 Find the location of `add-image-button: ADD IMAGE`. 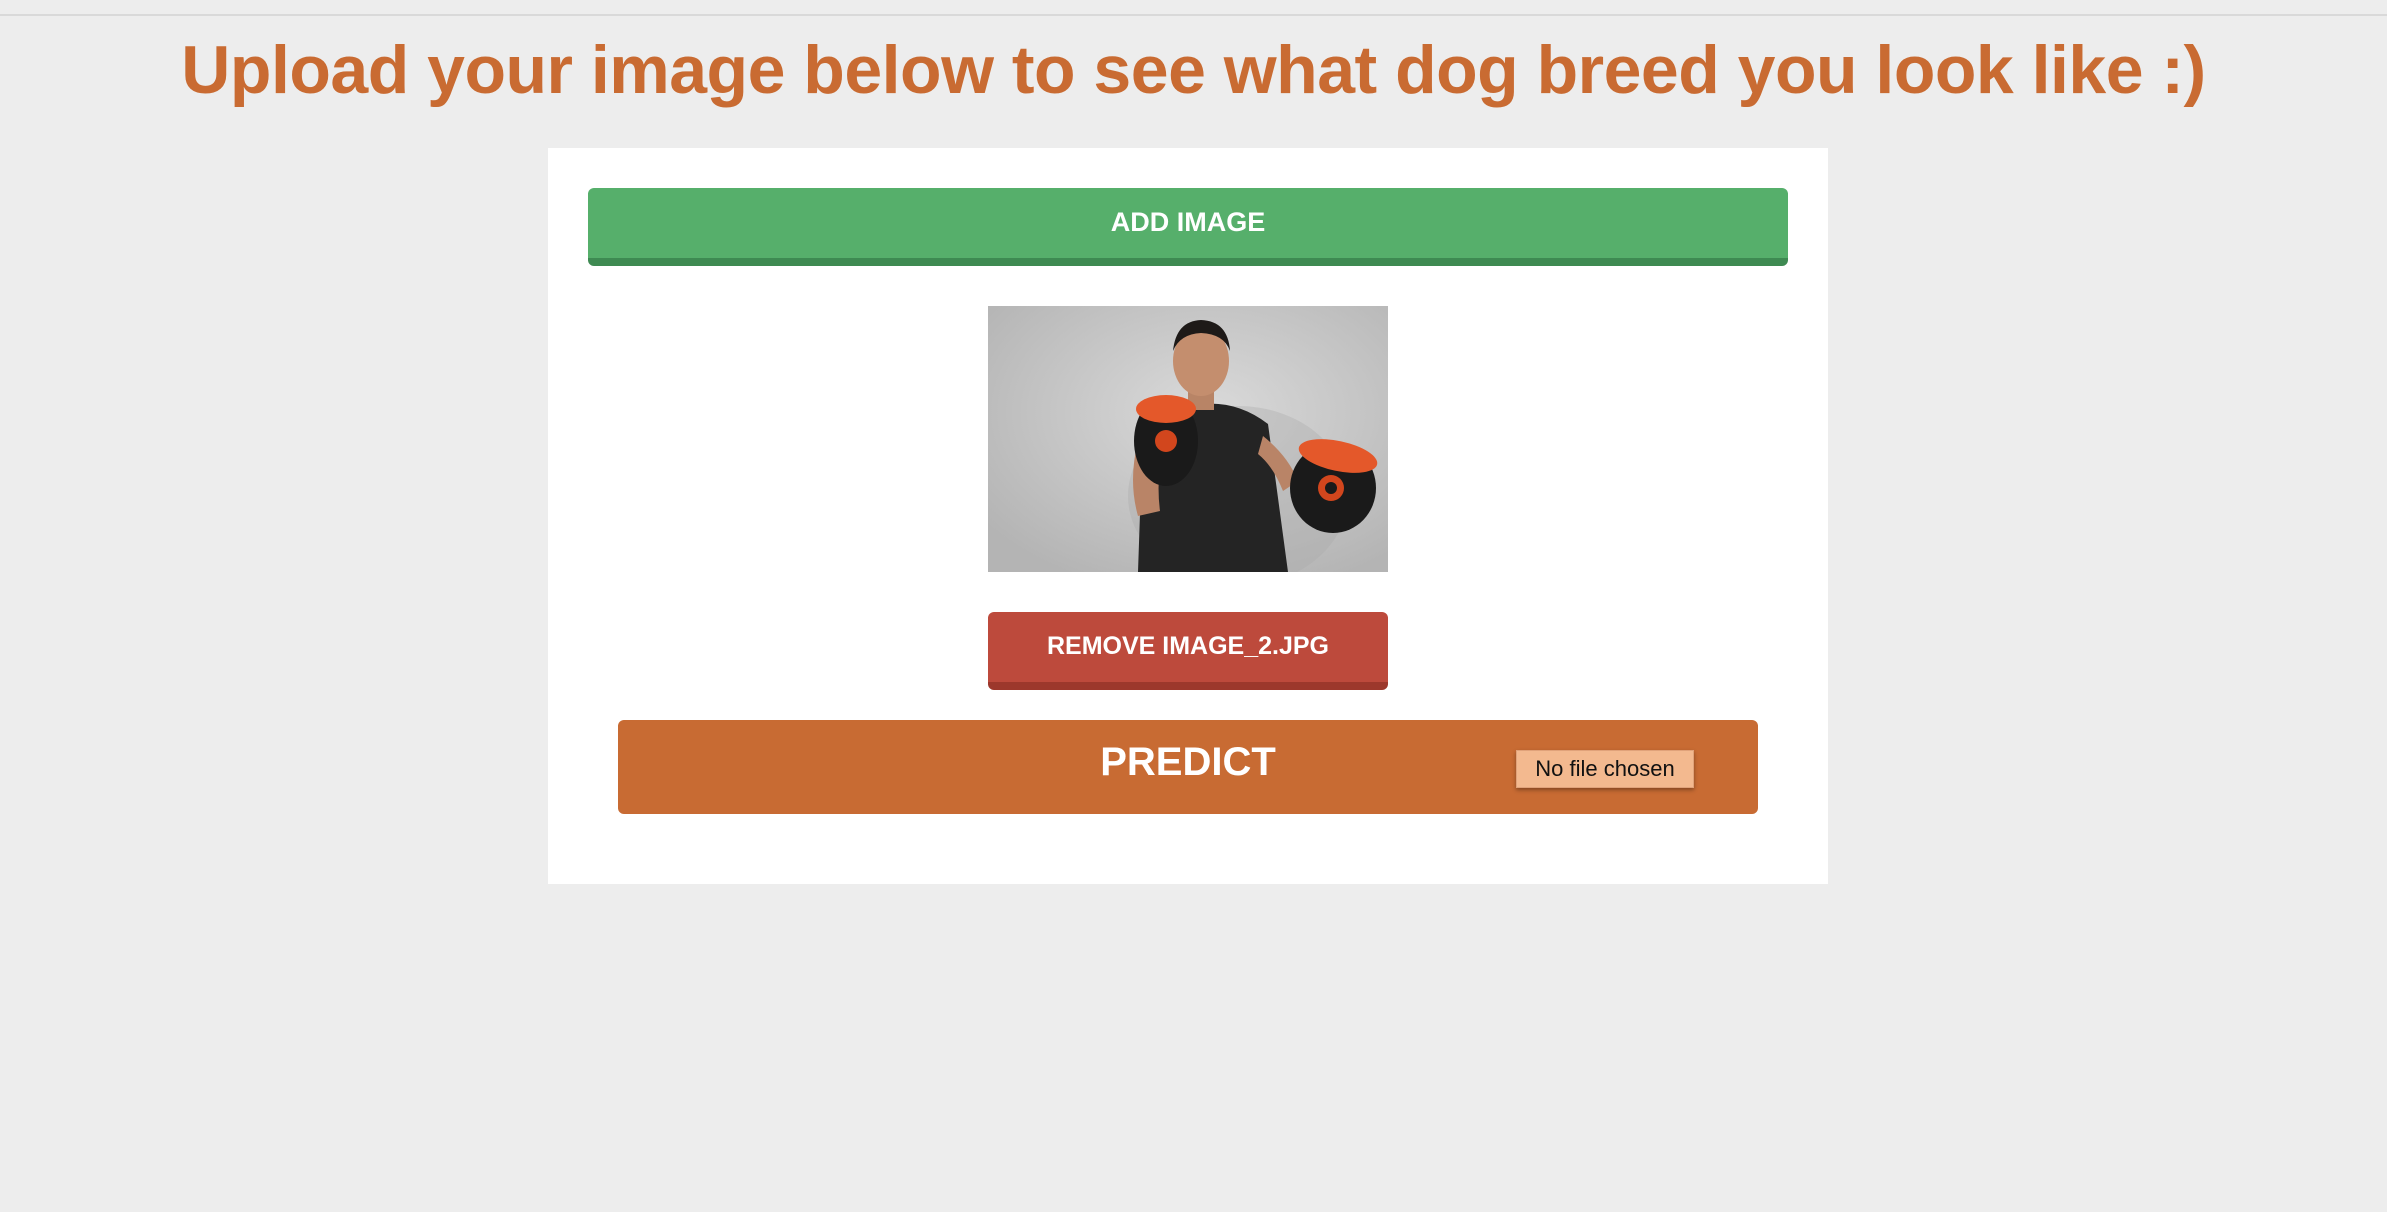

add-image-button: ADD IMAGE is located at coordinates (1188, 227).